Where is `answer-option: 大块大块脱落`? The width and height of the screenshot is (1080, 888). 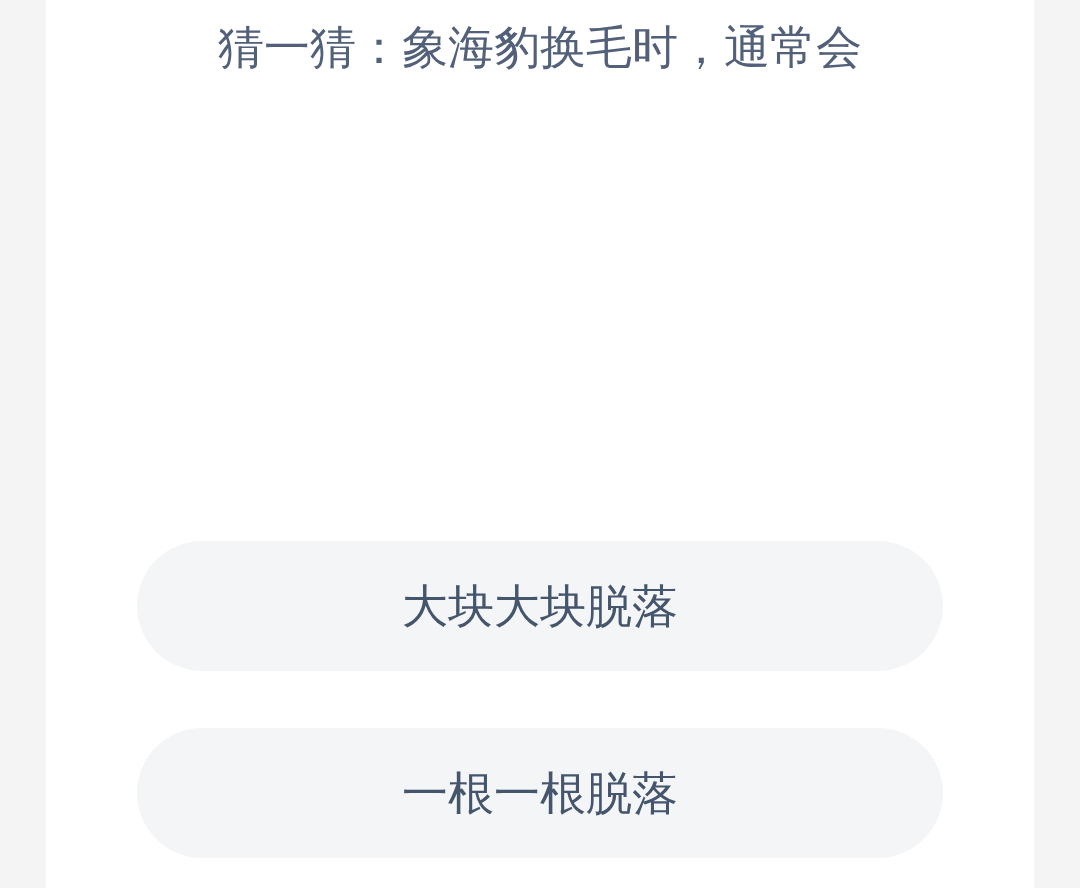
answer-option: 大块大块脱落 is located at coordinates (540, 606).